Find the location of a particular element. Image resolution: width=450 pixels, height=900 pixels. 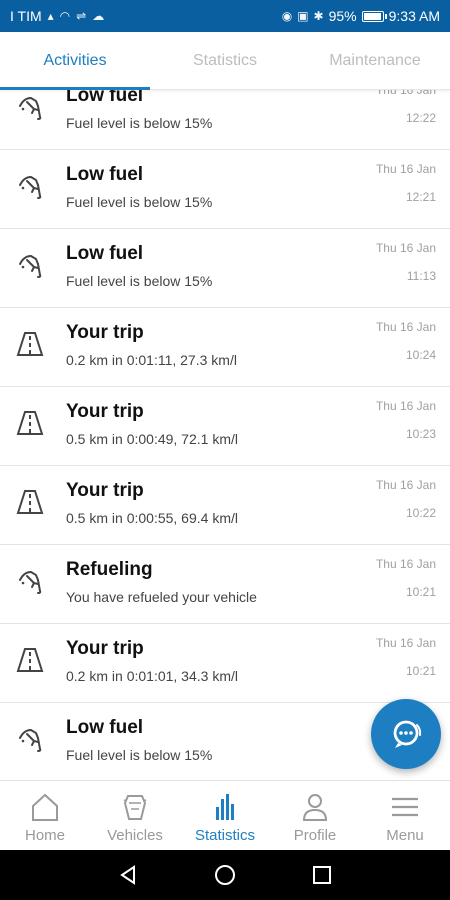

nav-profile: Profile is located at coordinates (315, 815).